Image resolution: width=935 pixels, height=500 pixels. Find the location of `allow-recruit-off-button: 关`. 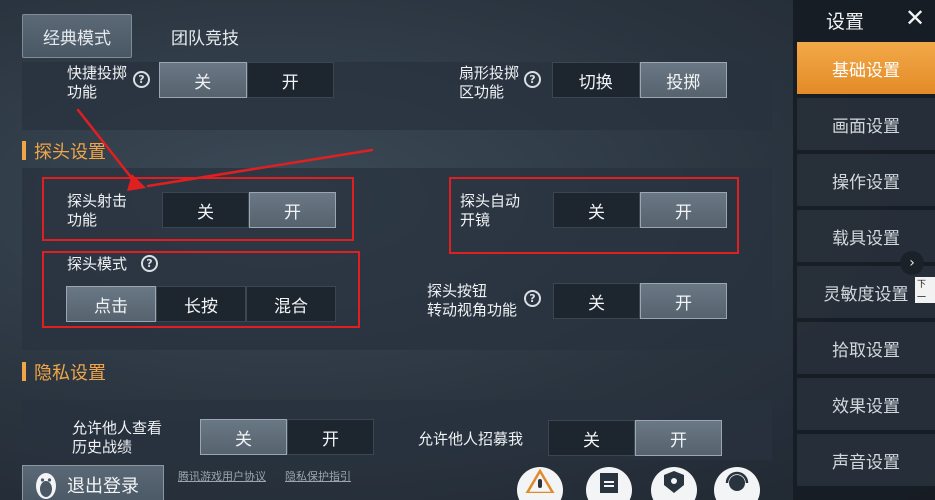

allow-recruit-off-button: 关 is located at coordinates (591, 438).